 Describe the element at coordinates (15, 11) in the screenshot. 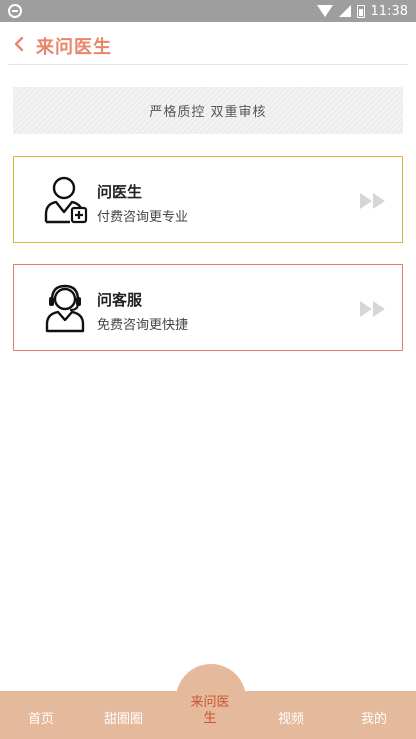

I see `sync-icon` at that location.